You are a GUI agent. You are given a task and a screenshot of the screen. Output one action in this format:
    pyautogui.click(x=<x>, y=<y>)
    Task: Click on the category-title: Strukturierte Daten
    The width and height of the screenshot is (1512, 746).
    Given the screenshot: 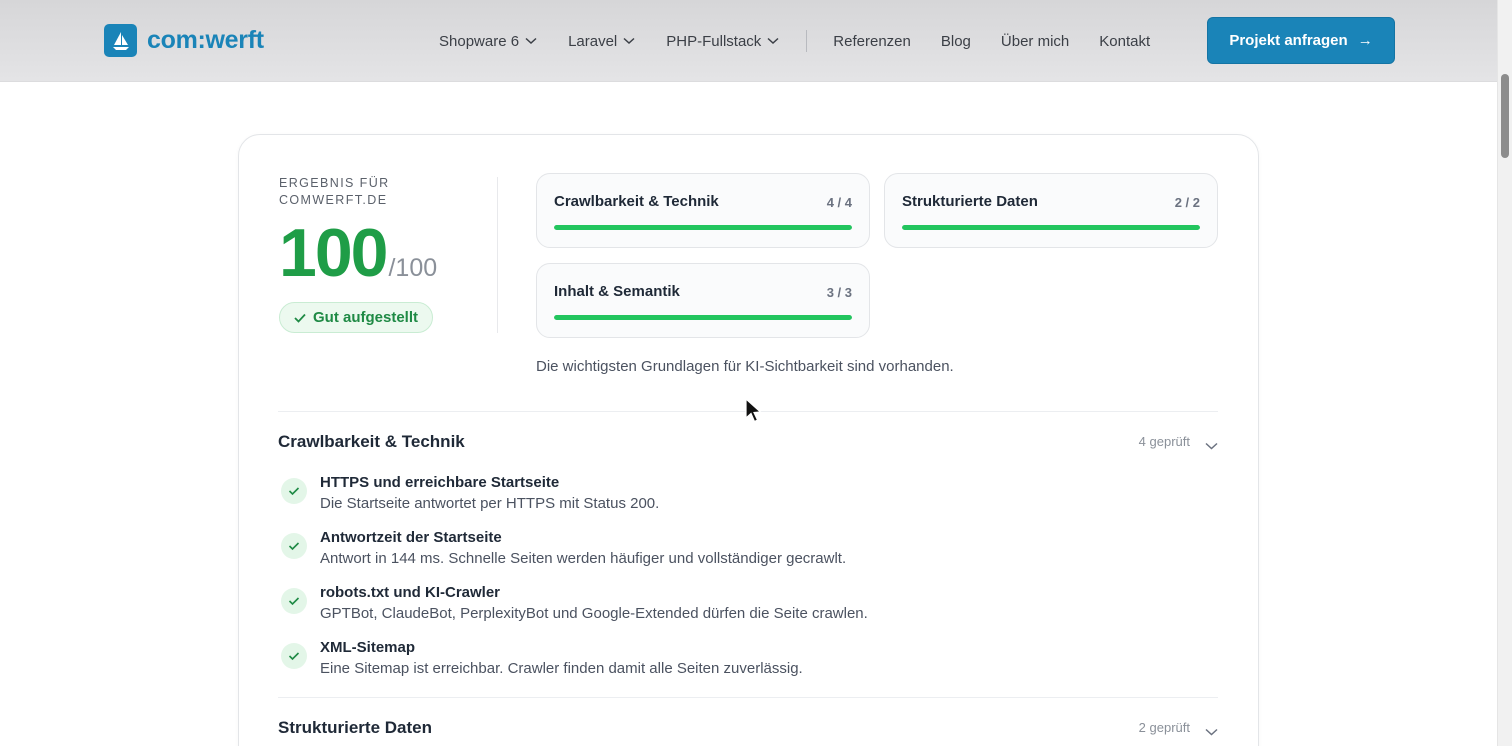 What is the action you would take?
    pyautogui.click(x=970, y=201)
    